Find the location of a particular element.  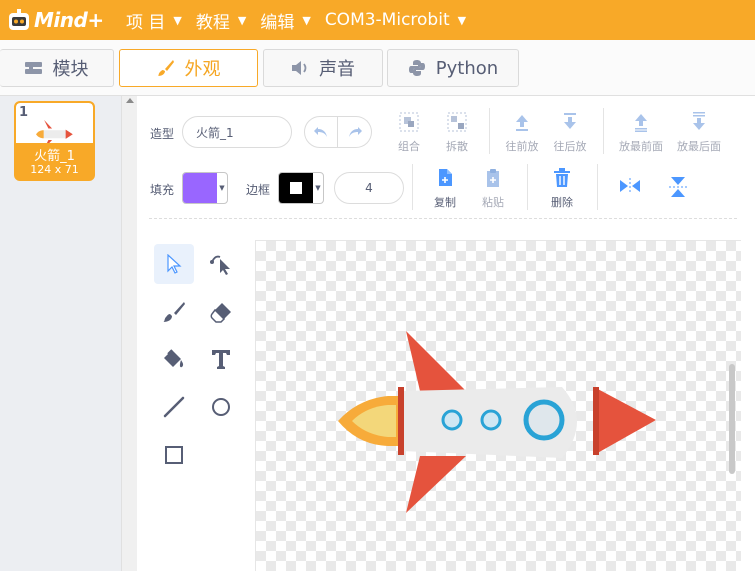

menu-bar: Mind+ 项 目 ▼ 教程 ▼ 编辑 ▼ COM3-Microbit ▼ is located at coordinates (377, 20).